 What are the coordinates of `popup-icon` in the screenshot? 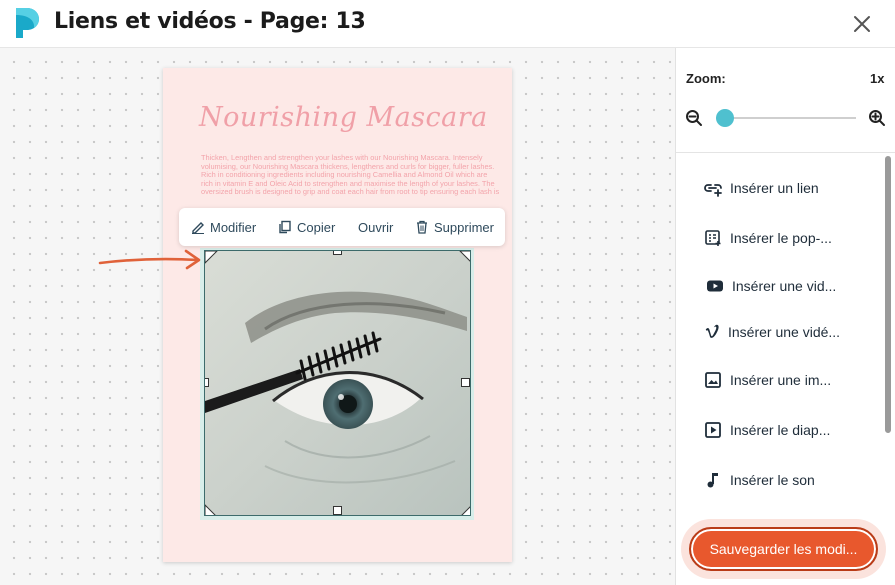 It's located at (713, 238).